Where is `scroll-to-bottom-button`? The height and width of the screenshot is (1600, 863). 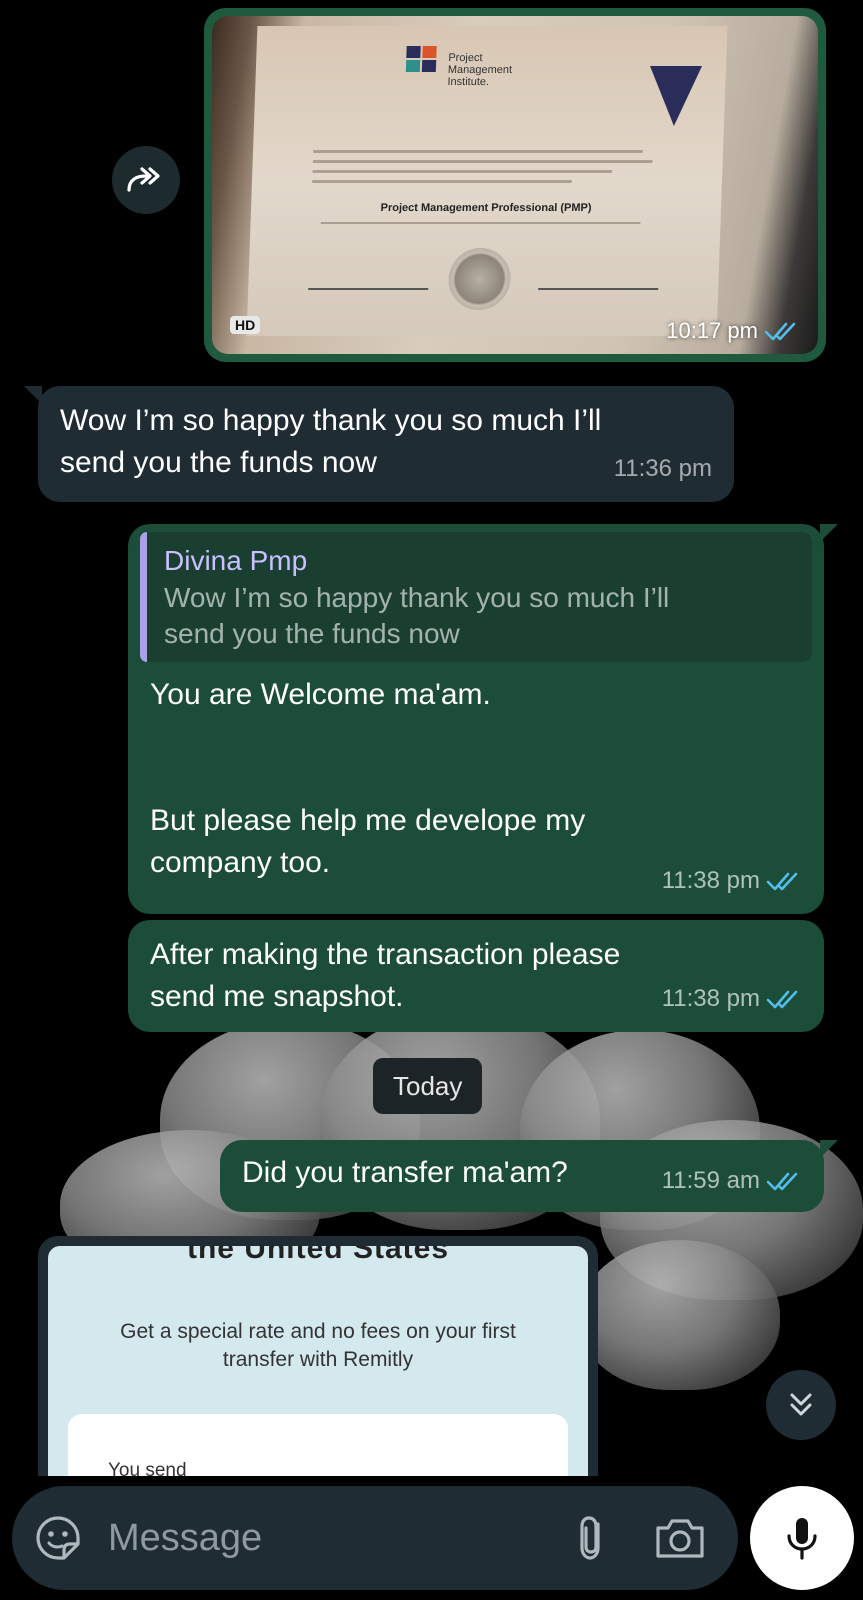
scroll-to-bottom-button is located at coordinates (801, 1405).